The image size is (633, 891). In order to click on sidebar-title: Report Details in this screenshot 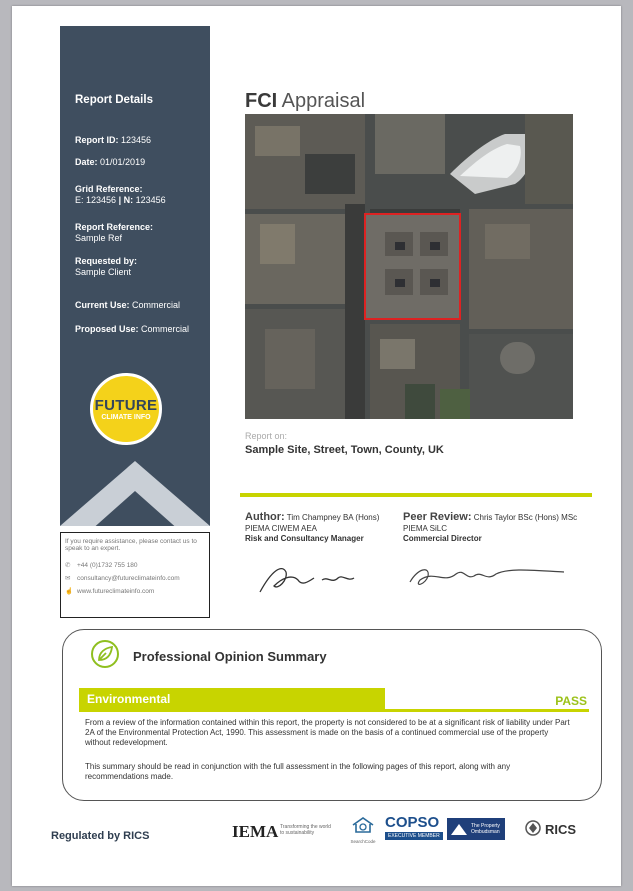, I will do `click(114, 100)`.